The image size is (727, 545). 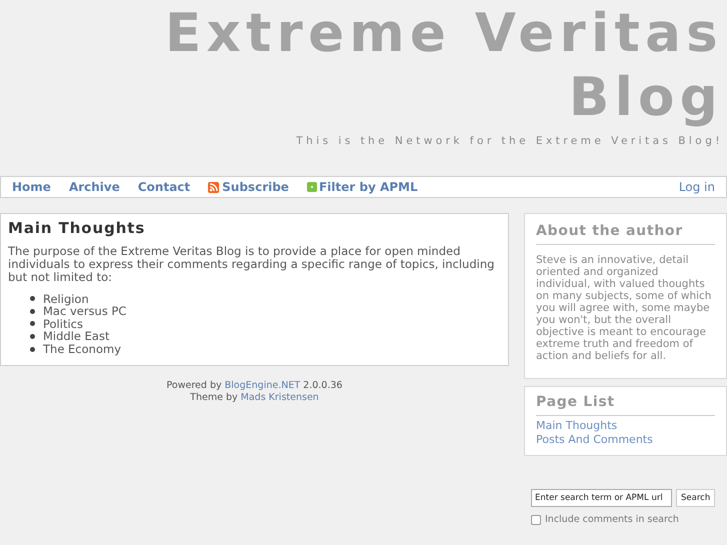 I want to click on topic-item: The Economy, so click(x=82, y=349).